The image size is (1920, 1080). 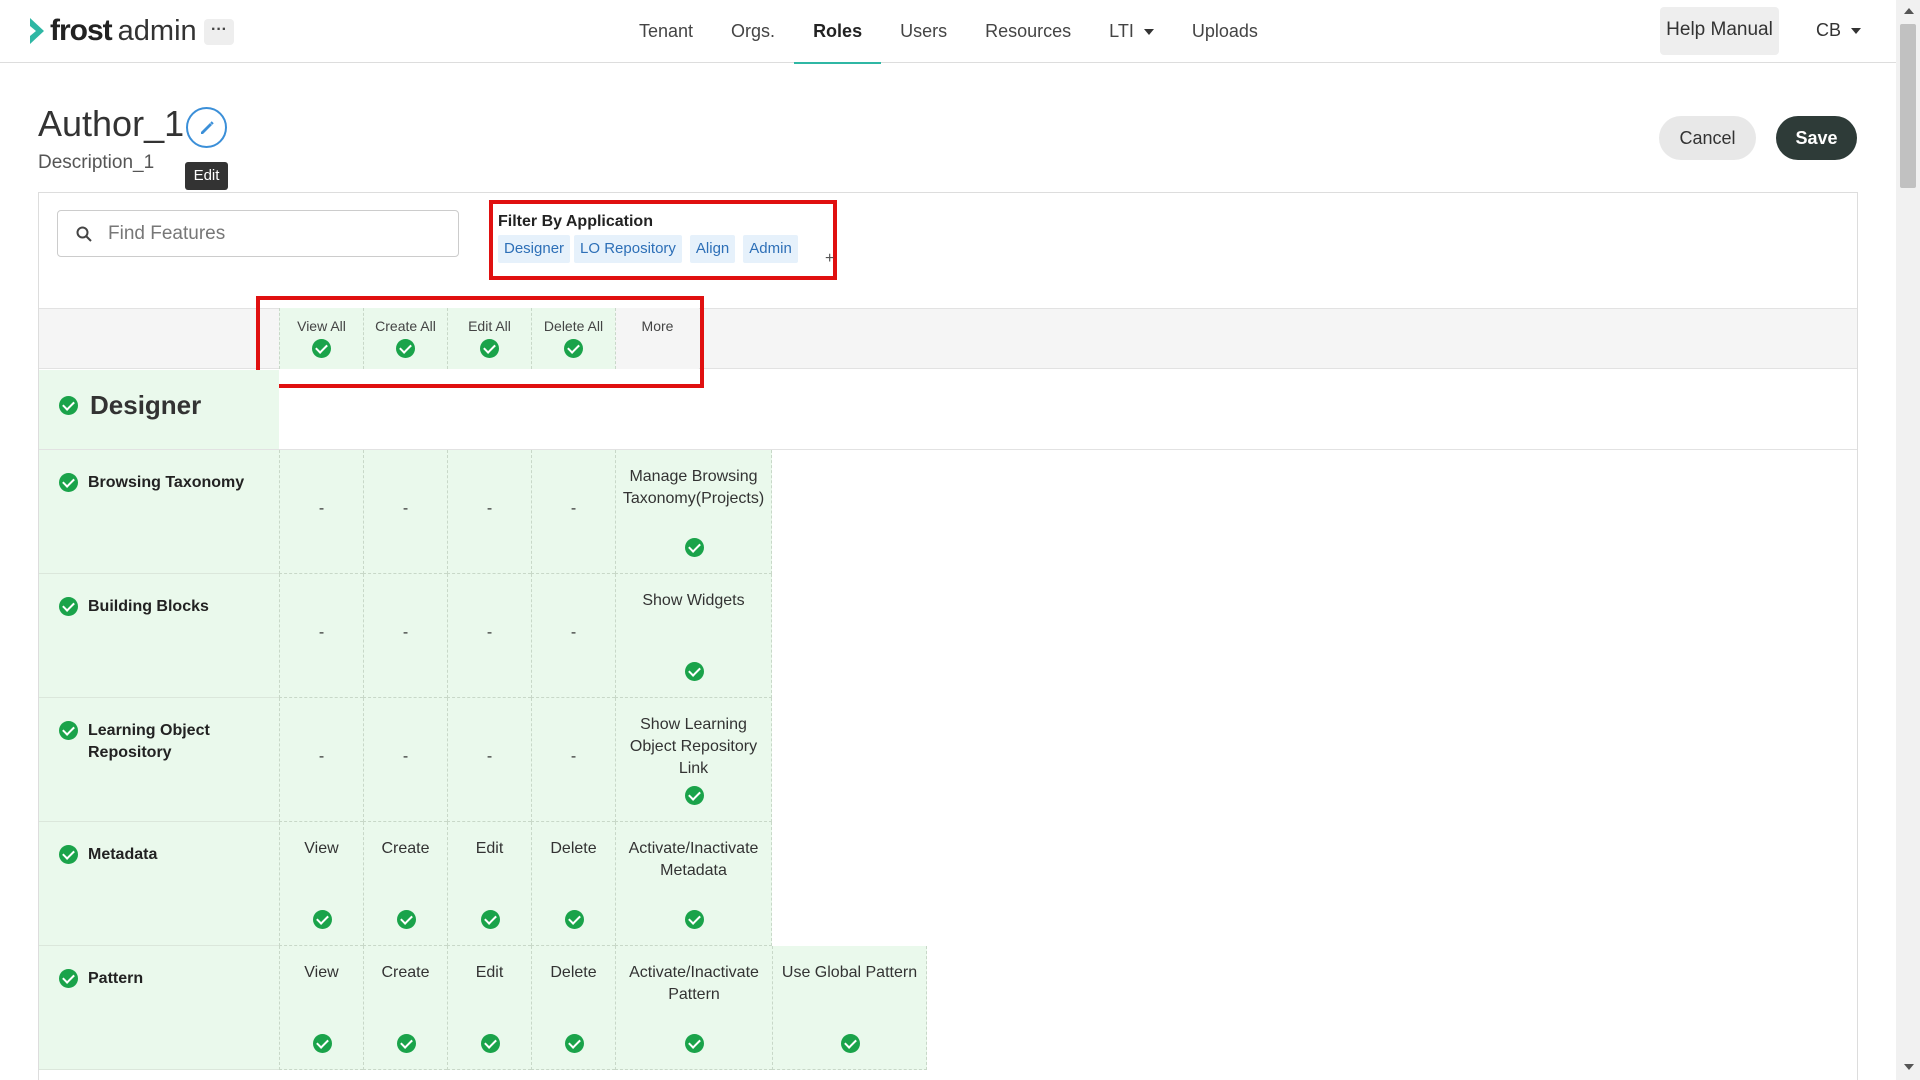 I want to click on nav-tenant: Tenant, so click(x=666, y=31).